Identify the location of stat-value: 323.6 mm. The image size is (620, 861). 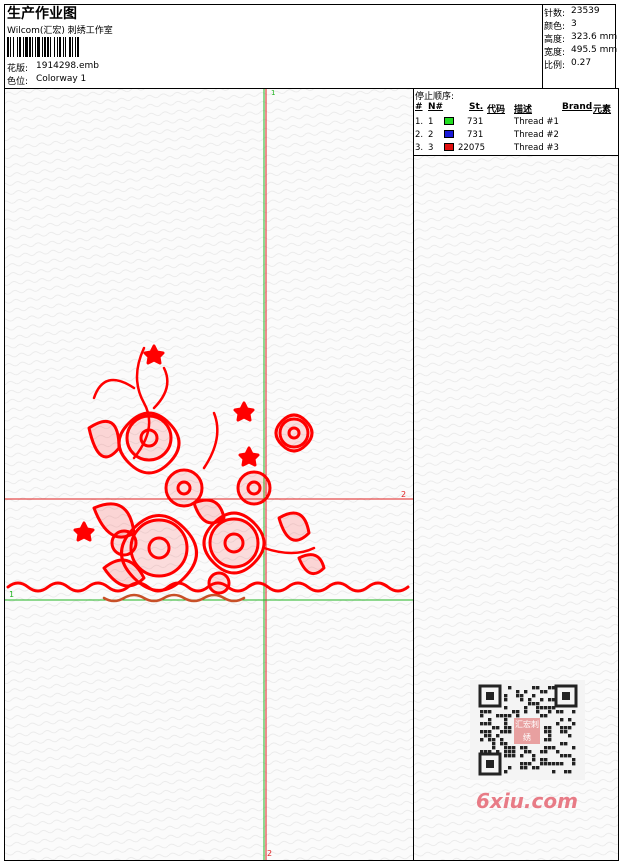
(594, 37).